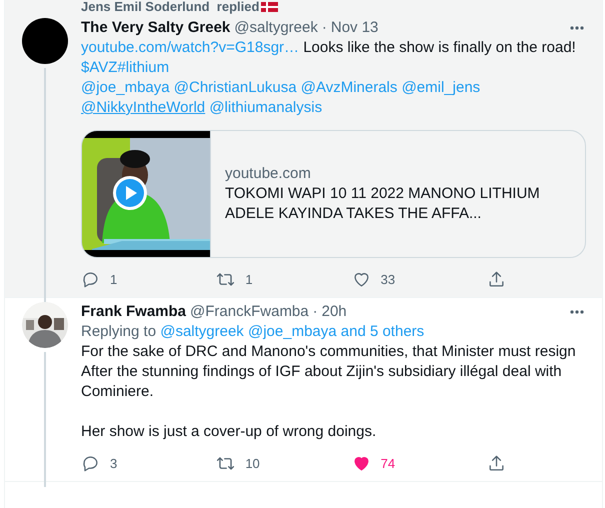  I want to click on link: #lithium, so click(143, 67).